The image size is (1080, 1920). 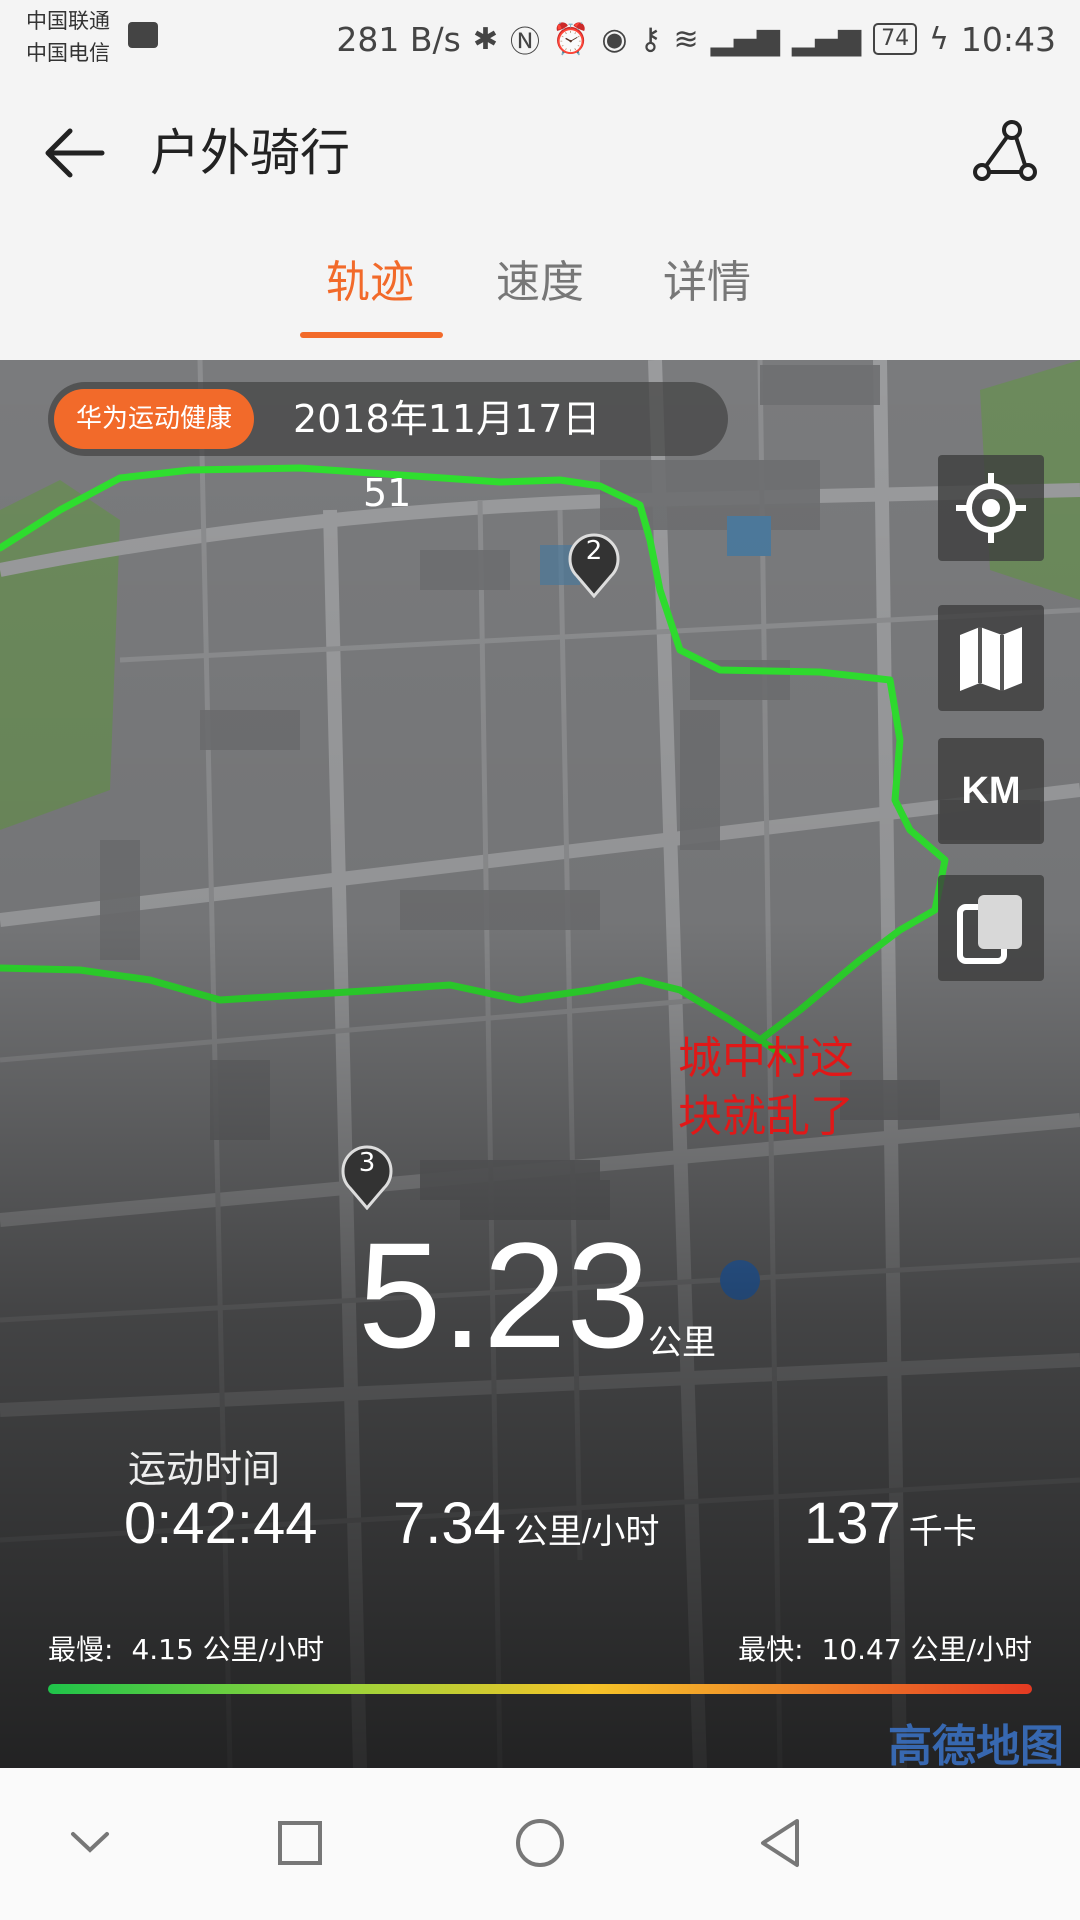 I want to click on carrier-1: 中国联通, so click(x=68, y=21).